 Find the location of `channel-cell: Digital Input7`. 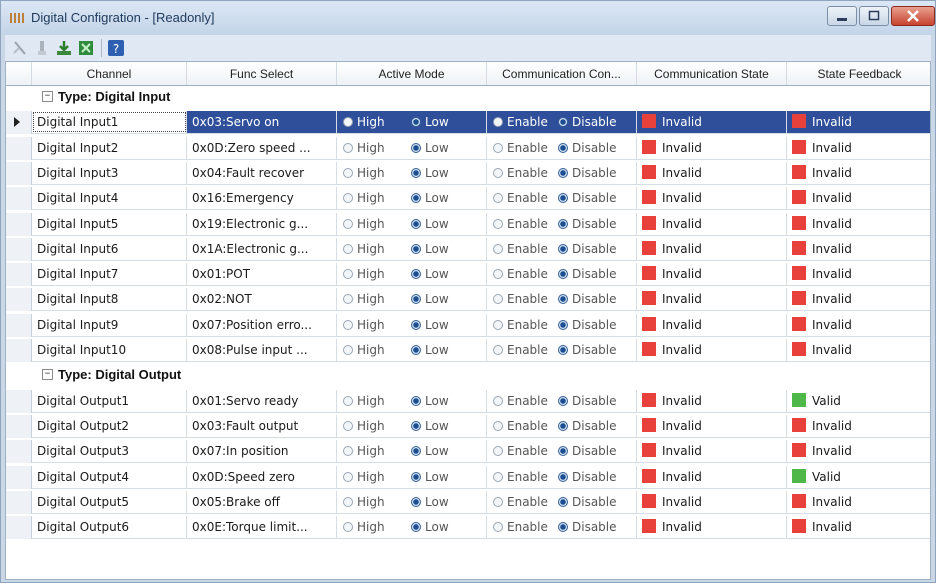

channel-cell: Digital Input7 is located at coordinates (109, 274).